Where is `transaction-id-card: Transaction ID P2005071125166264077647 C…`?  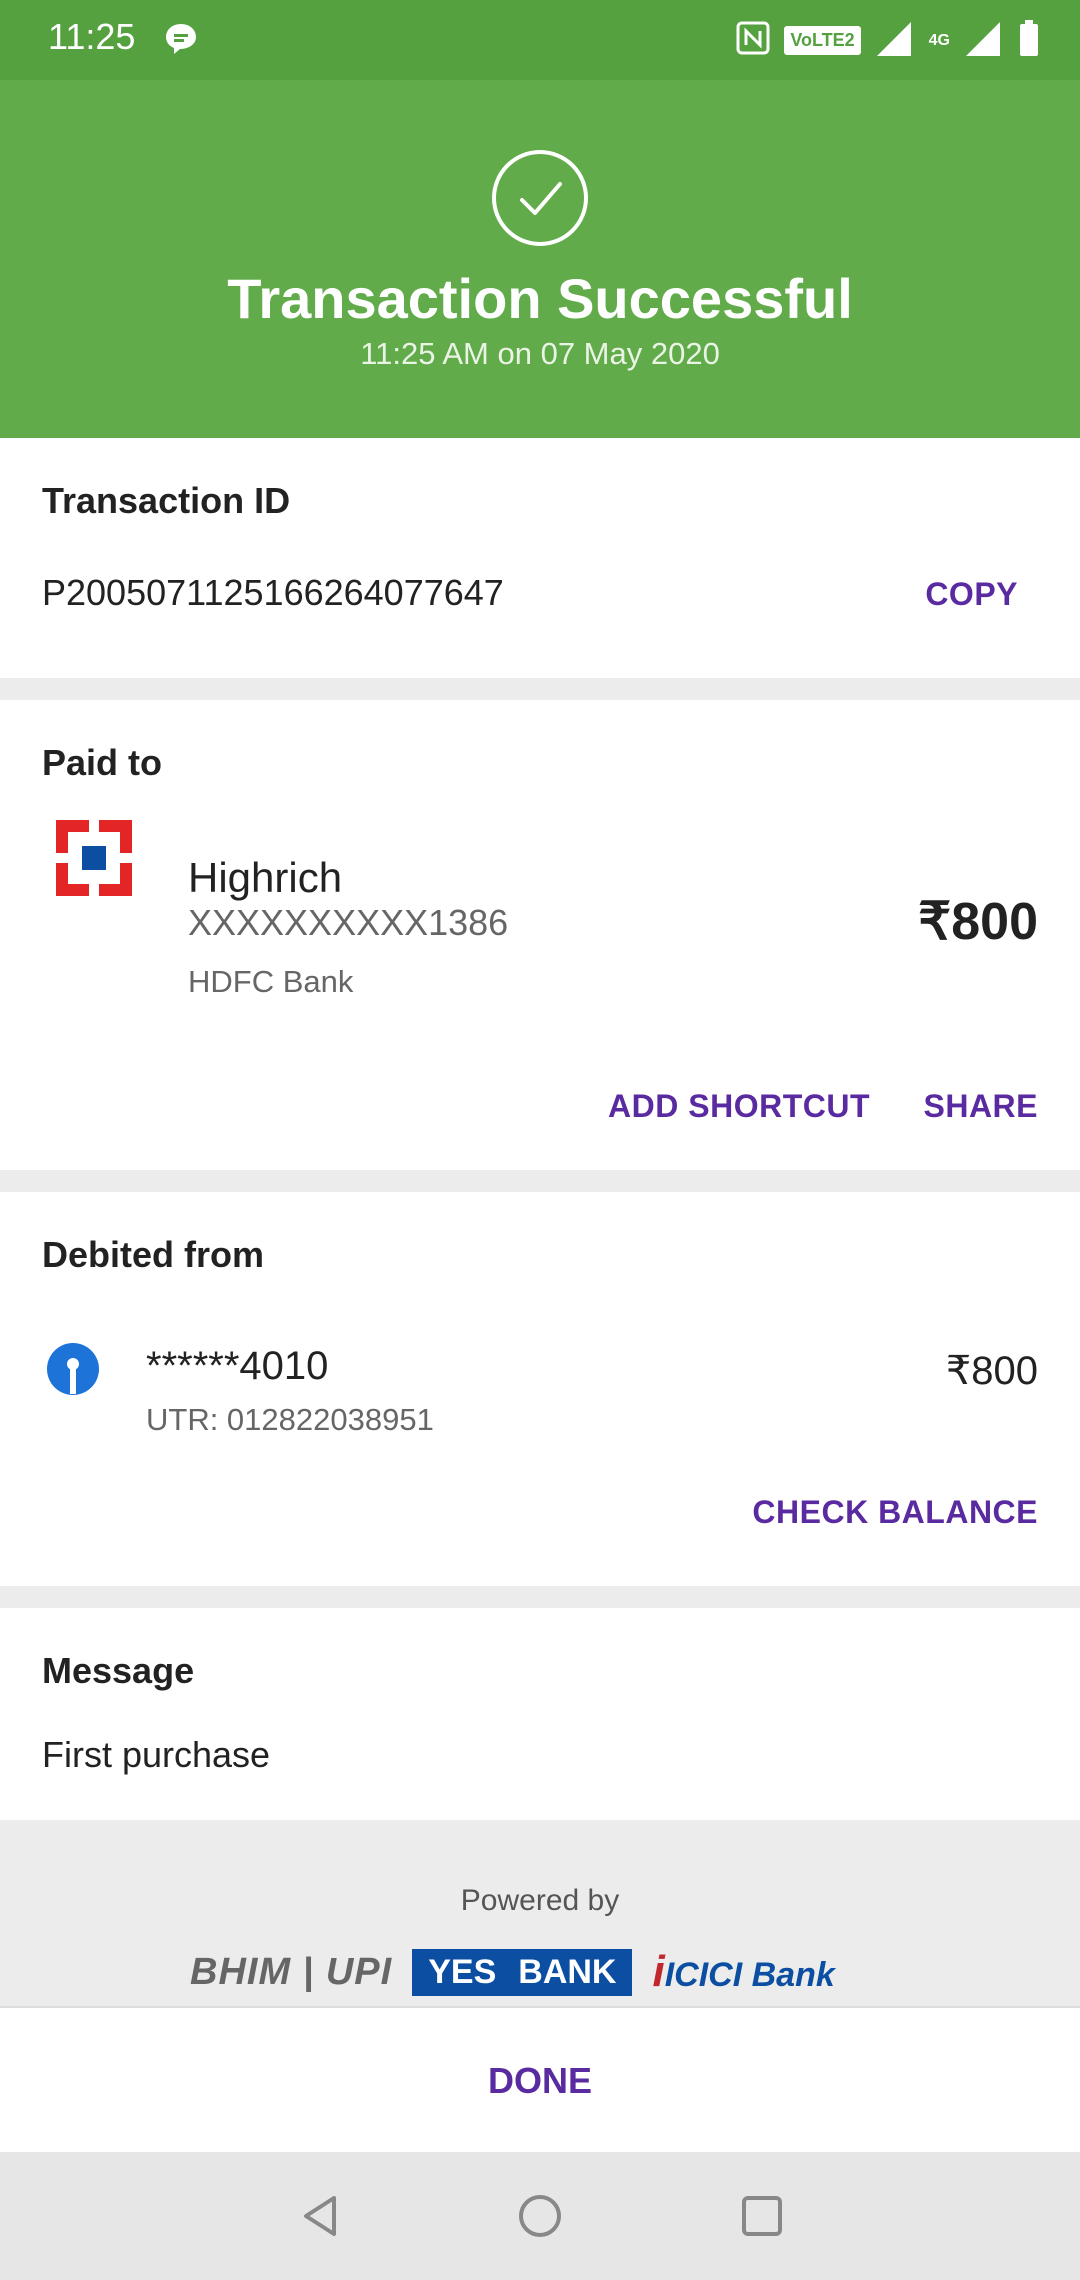 transaction-id-card: Transaction ID P2005071125166264077647 C… is located at coordinates (540, 558).